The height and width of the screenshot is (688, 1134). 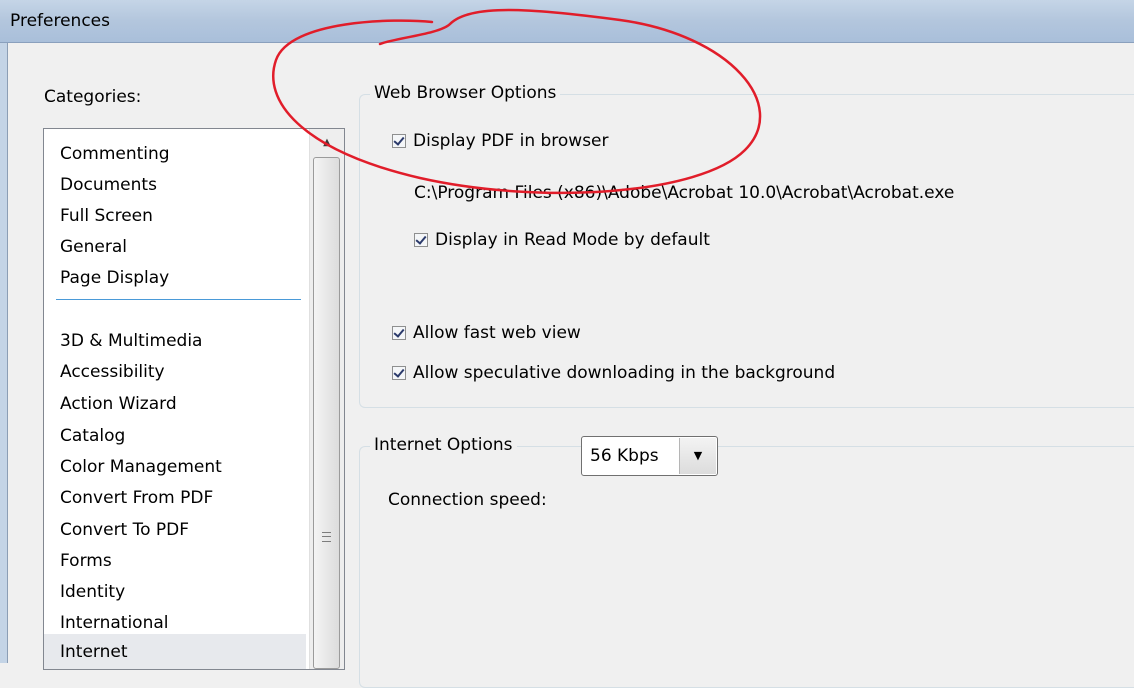 I want to click on read-mode-checkbox, so click(x=421, y=240).